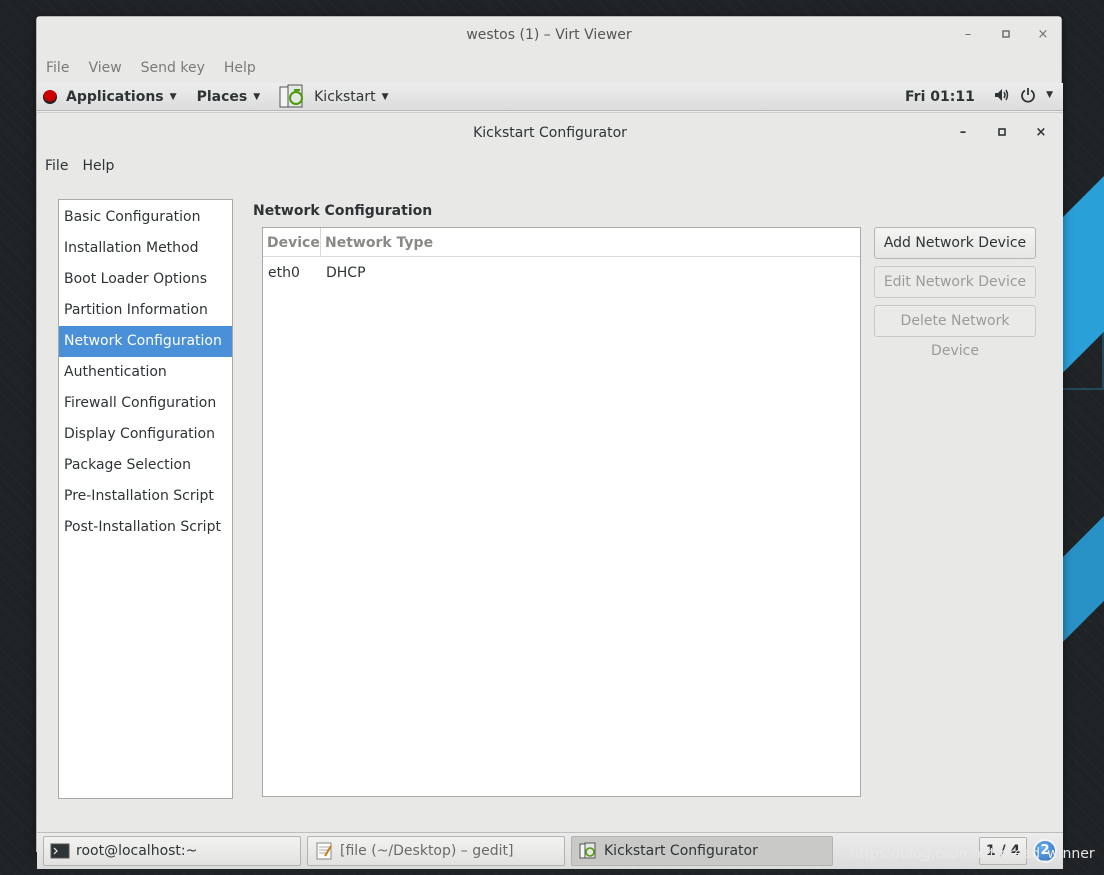  What do you see at coordinates (56, 166) in the screenshot?
I see `kickstart-menu-file: File` at bounding box center [56, 166].